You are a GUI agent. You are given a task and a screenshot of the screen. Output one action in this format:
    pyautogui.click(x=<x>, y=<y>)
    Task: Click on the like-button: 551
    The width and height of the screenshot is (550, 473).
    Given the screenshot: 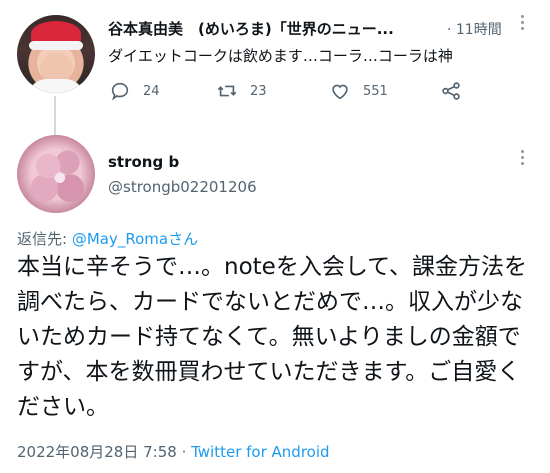 What is the action you would take?
    pyautogui.click(x=358, y=91)
    